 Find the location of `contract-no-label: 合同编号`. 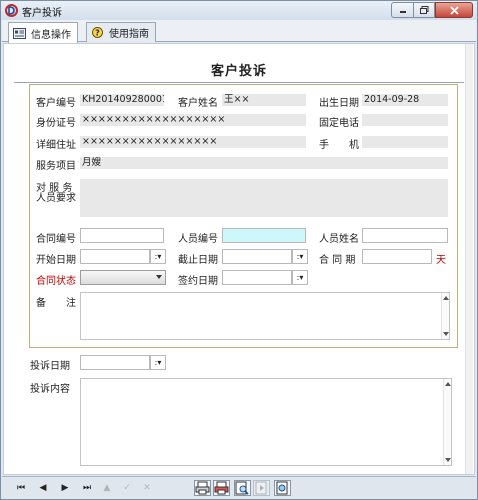

contract-no-label: 合同编号 is located at coordinates (56, 239).